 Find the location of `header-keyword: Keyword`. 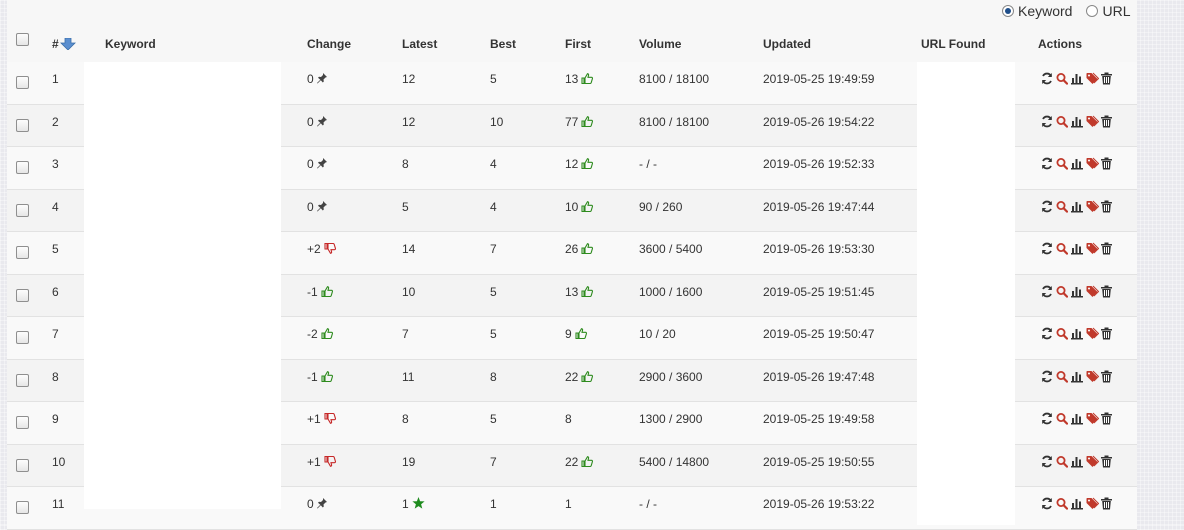

header-keyword: Keyword is located at coordinates (130, 44).